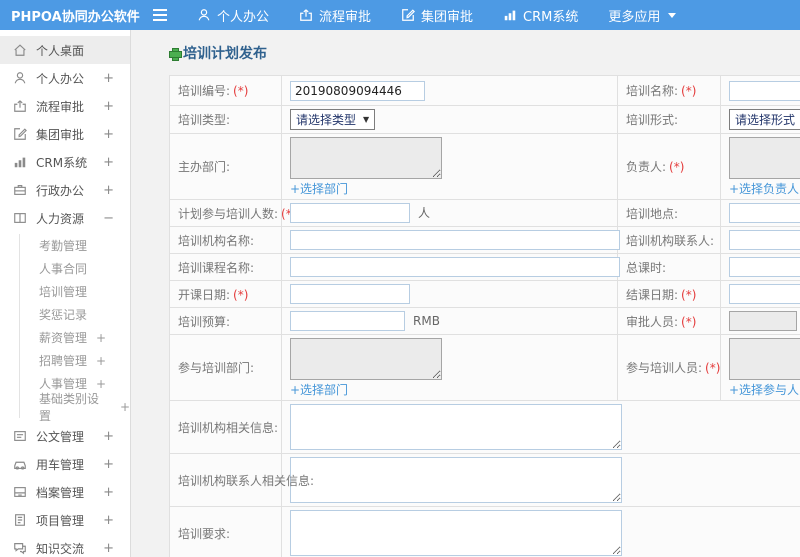 The width and height of the screenshot is (800, 557). What do you see at coordinates (713, 368) in the screenshot?
I see `required-mark: (*)` at bounding box center [713, 368].